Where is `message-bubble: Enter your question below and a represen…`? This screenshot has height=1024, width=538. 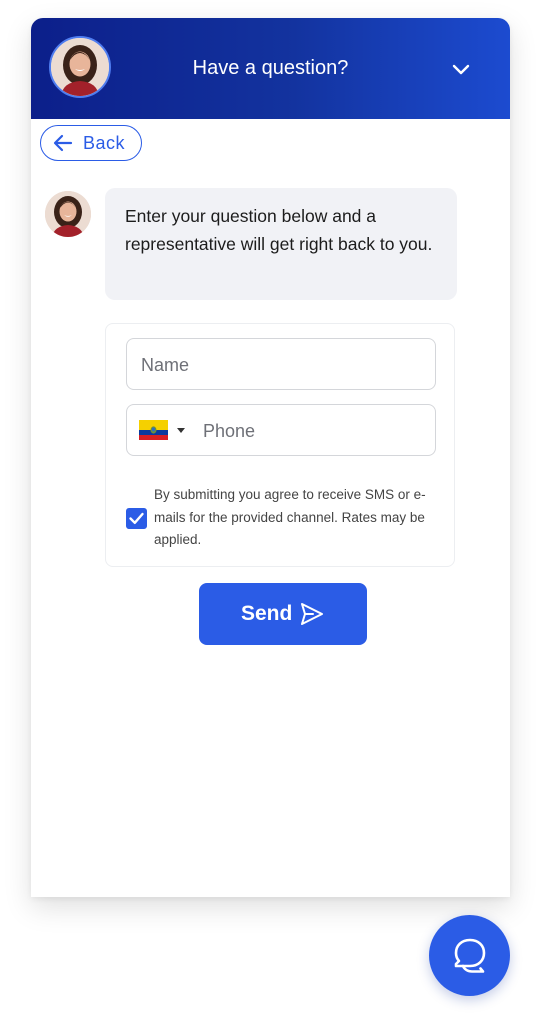 message-bubble: Enter your question below and a represen… is located at coordinates (281, 244).